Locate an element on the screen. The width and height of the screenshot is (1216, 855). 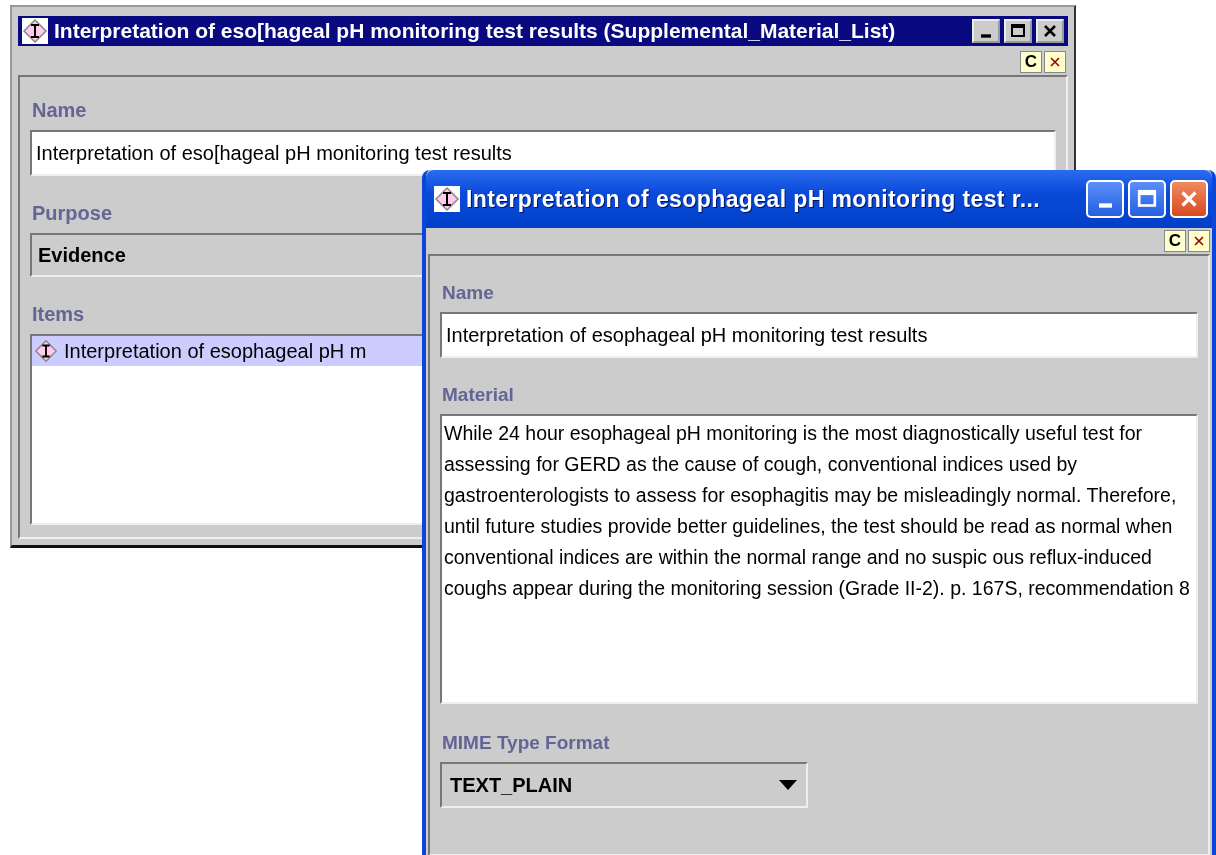
text-field: Interpretation of esophageal pH monitoring test results is located at coordinates (819, 335).